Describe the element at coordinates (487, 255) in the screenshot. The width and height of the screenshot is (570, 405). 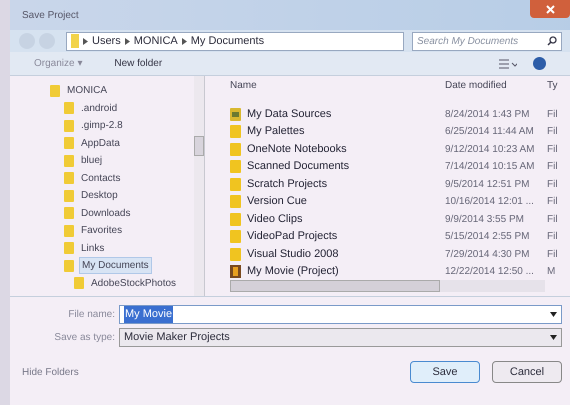
I see `date-cell-text: 7/29/2014 4:30 PM` at that location.